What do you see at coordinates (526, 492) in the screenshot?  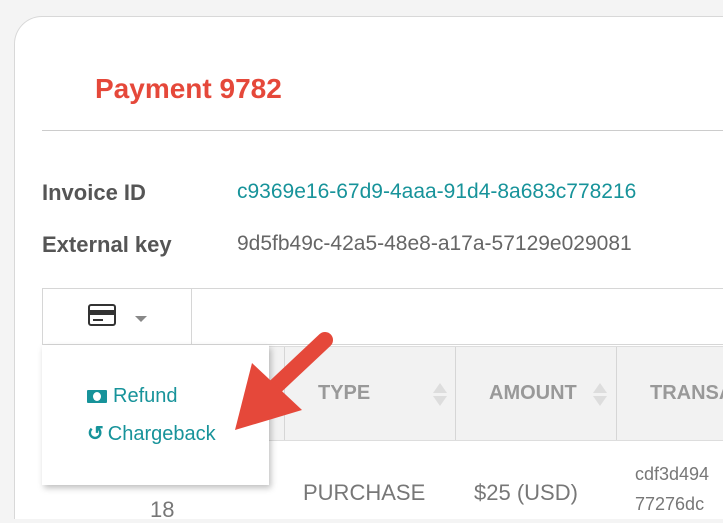 I see `row-amount: $25 (USD)` at bounding box center [526, 492].